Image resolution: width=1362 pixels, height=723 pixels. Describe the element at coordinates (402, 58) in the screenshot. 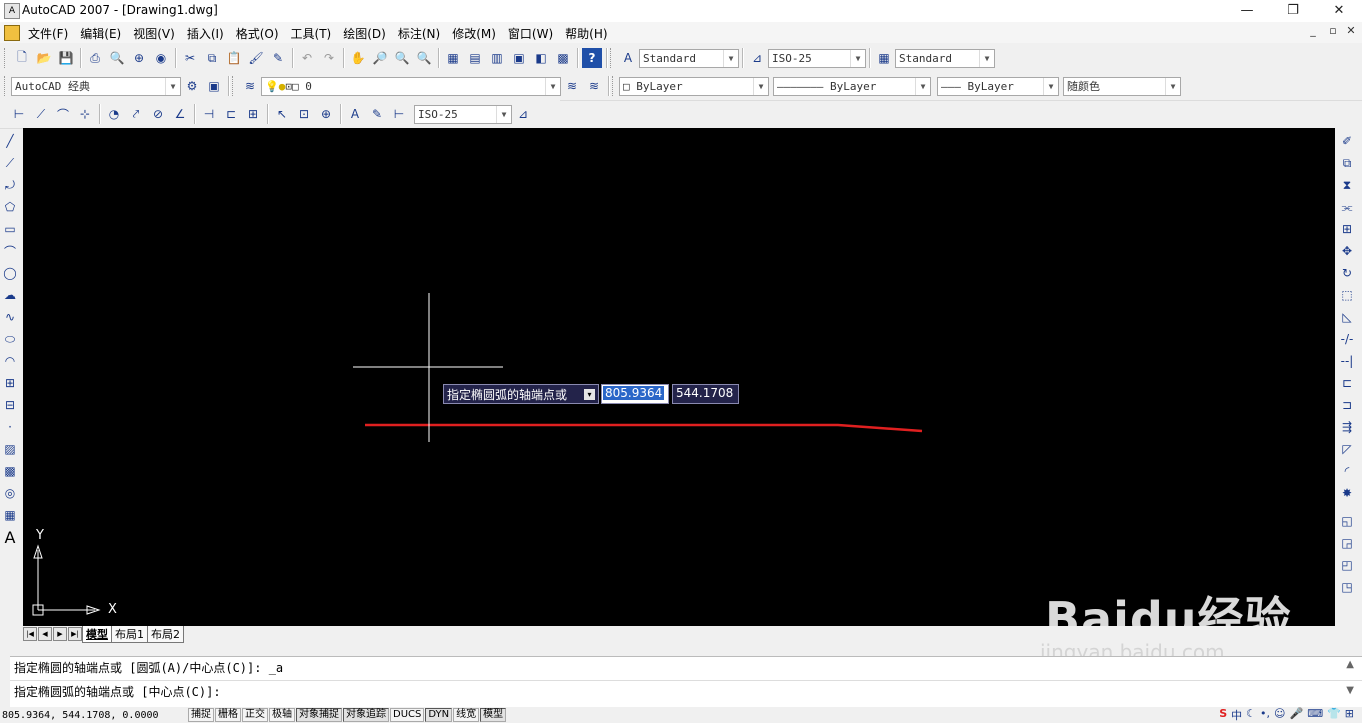

I see `zoom-window-icon: 🔍` at that location.